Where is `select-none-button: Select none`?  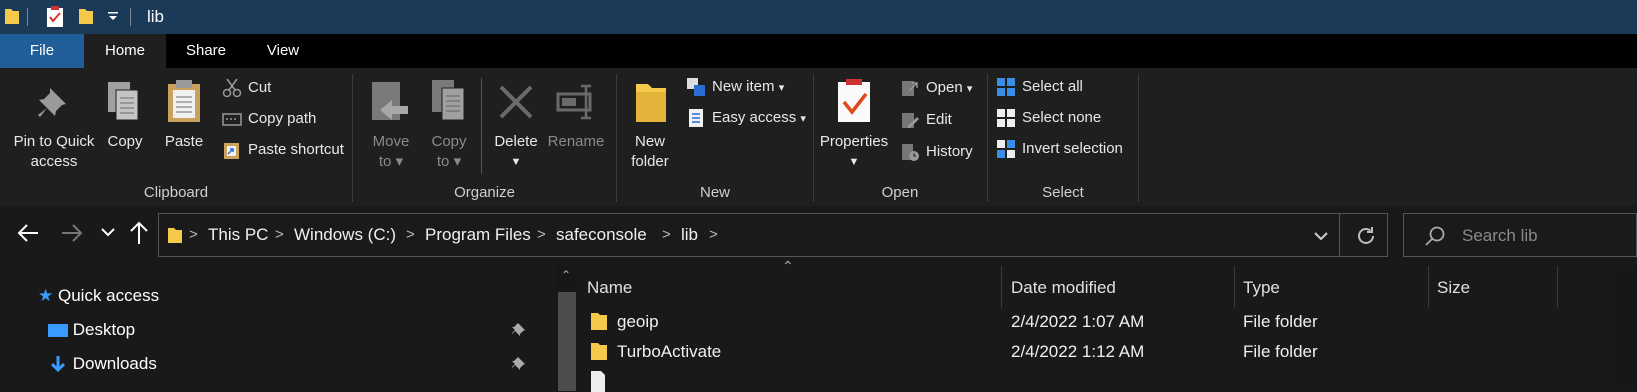 select-none-button: Select none is located at coordinates (1048, 118).